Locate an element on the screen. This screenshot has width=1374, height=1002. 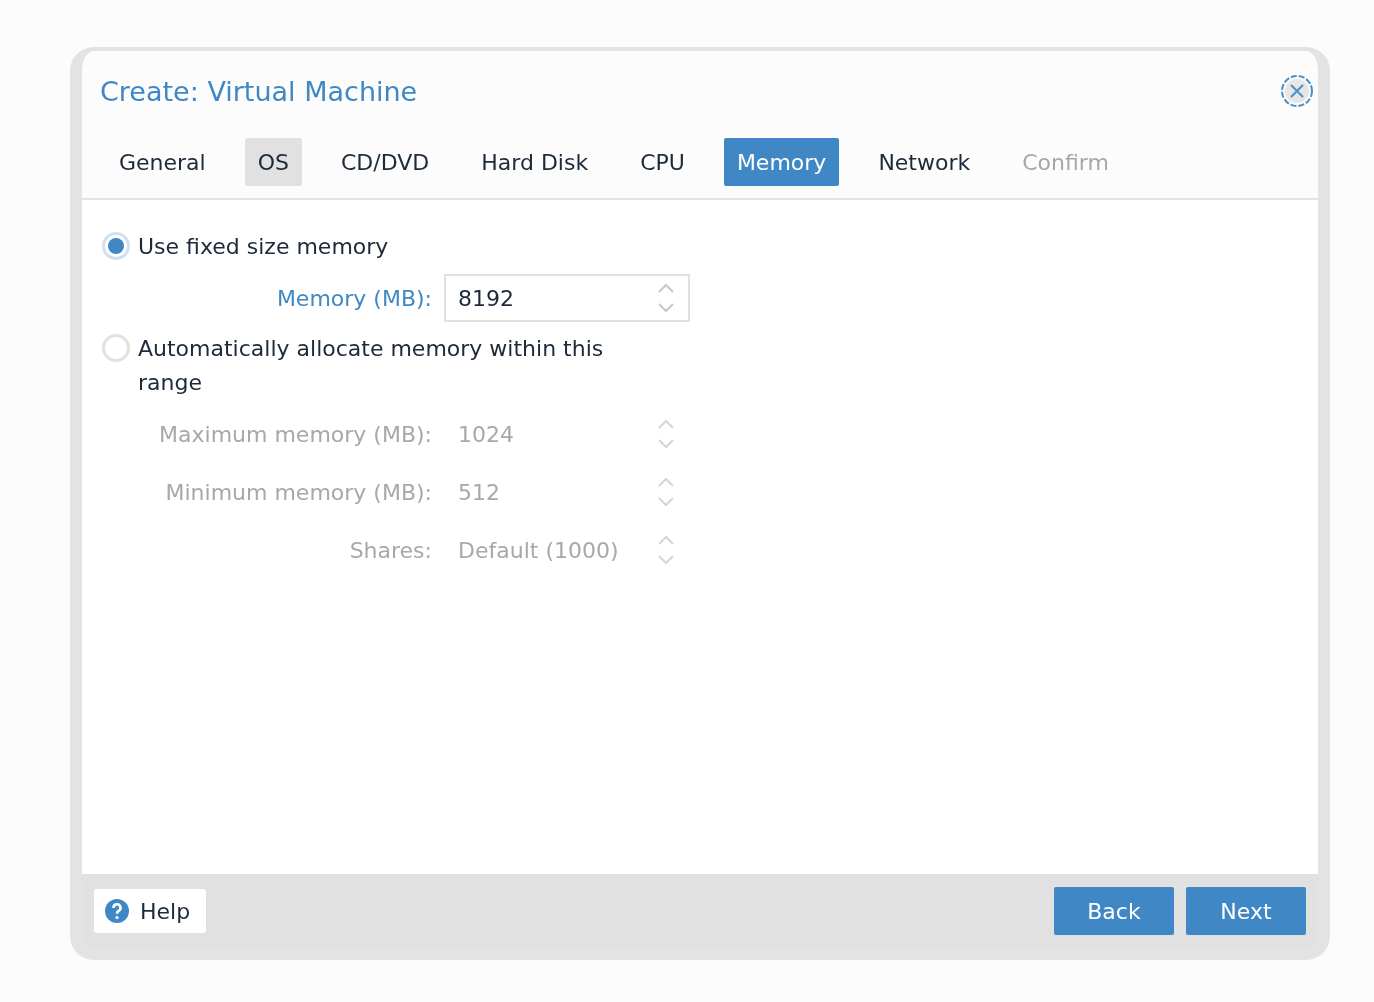
tab: Memory is located at coordinates (781, 162).